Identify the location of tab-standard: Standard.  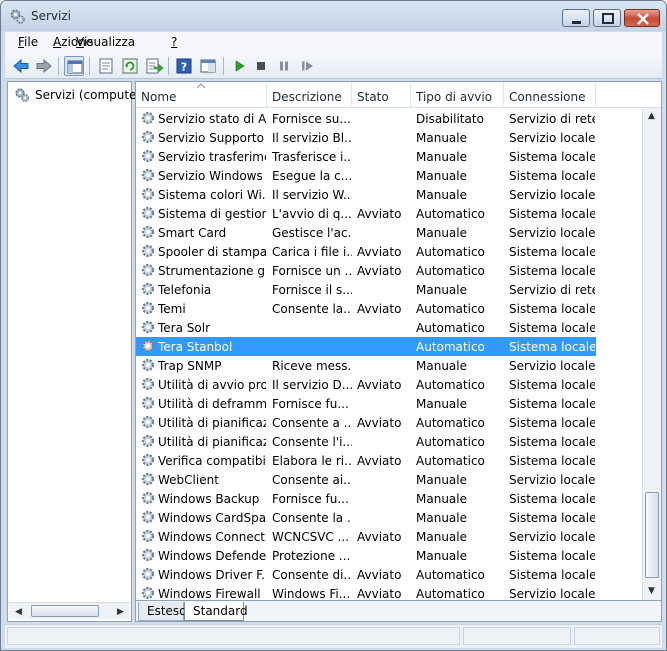
(216, 611).